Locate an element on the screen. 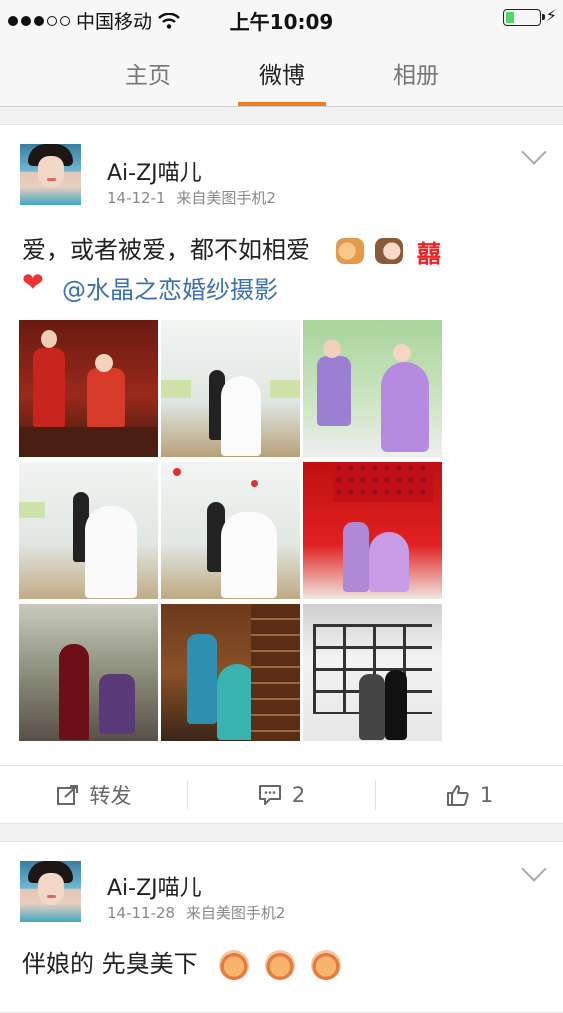 This screenshot has width=563, height=1013. status-time: 上午10:09 is located at coordinates (281, 22).